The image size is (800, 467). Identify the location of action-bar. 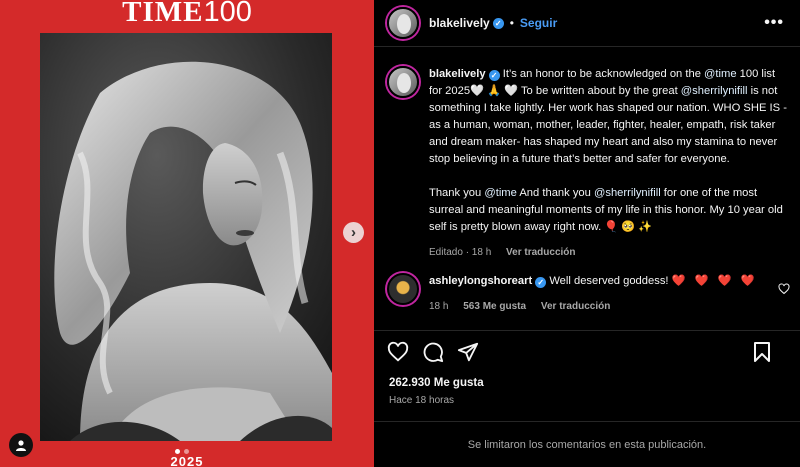
(587, 352).